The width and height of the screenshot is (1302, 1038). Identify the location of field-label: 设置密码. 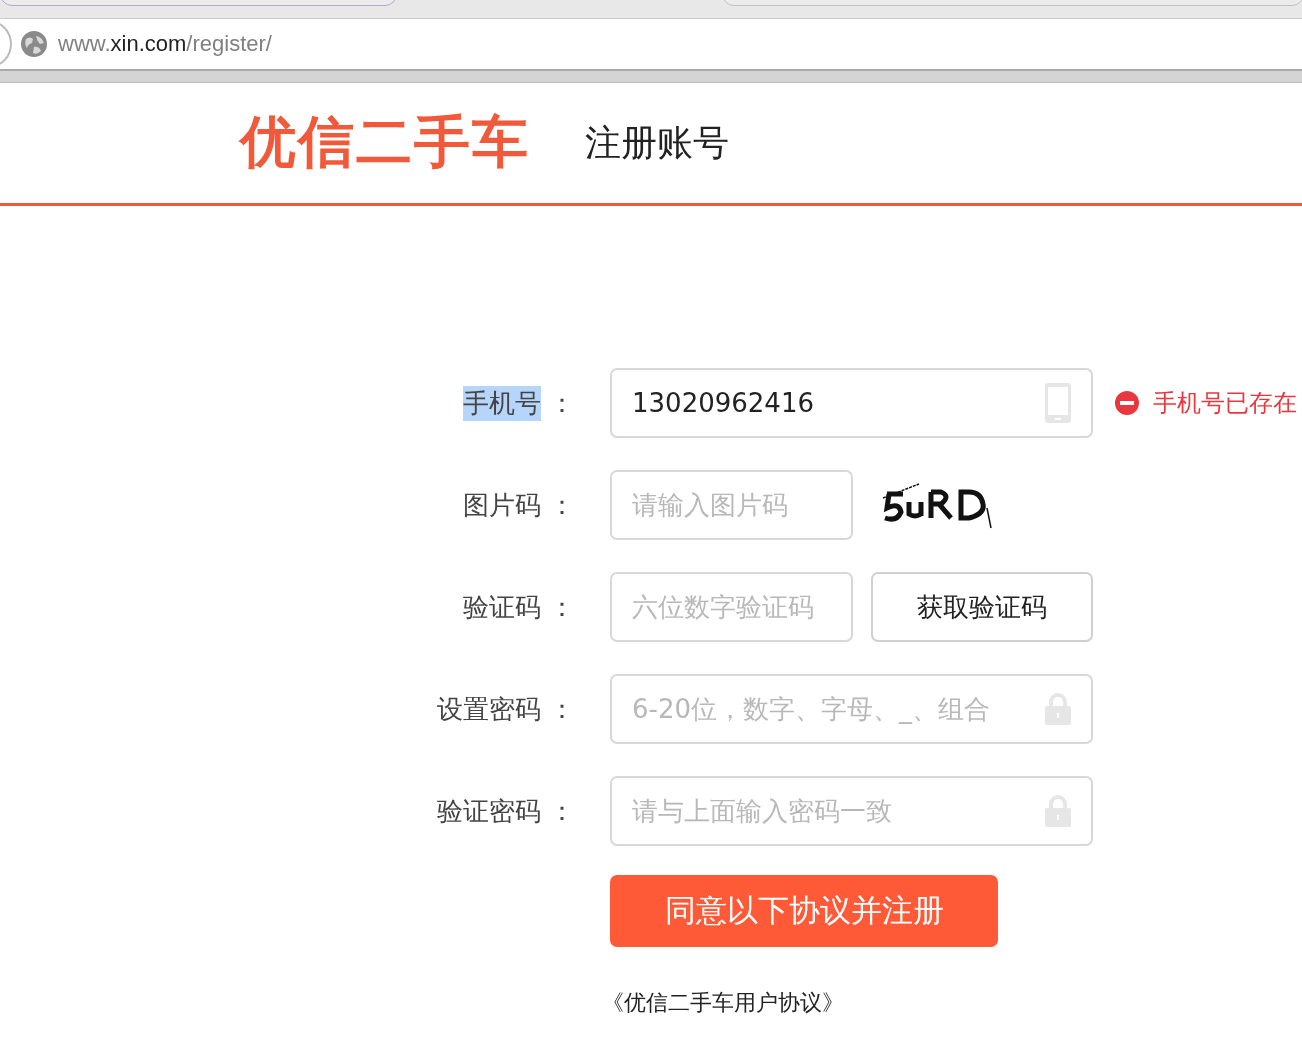
(489, 709).